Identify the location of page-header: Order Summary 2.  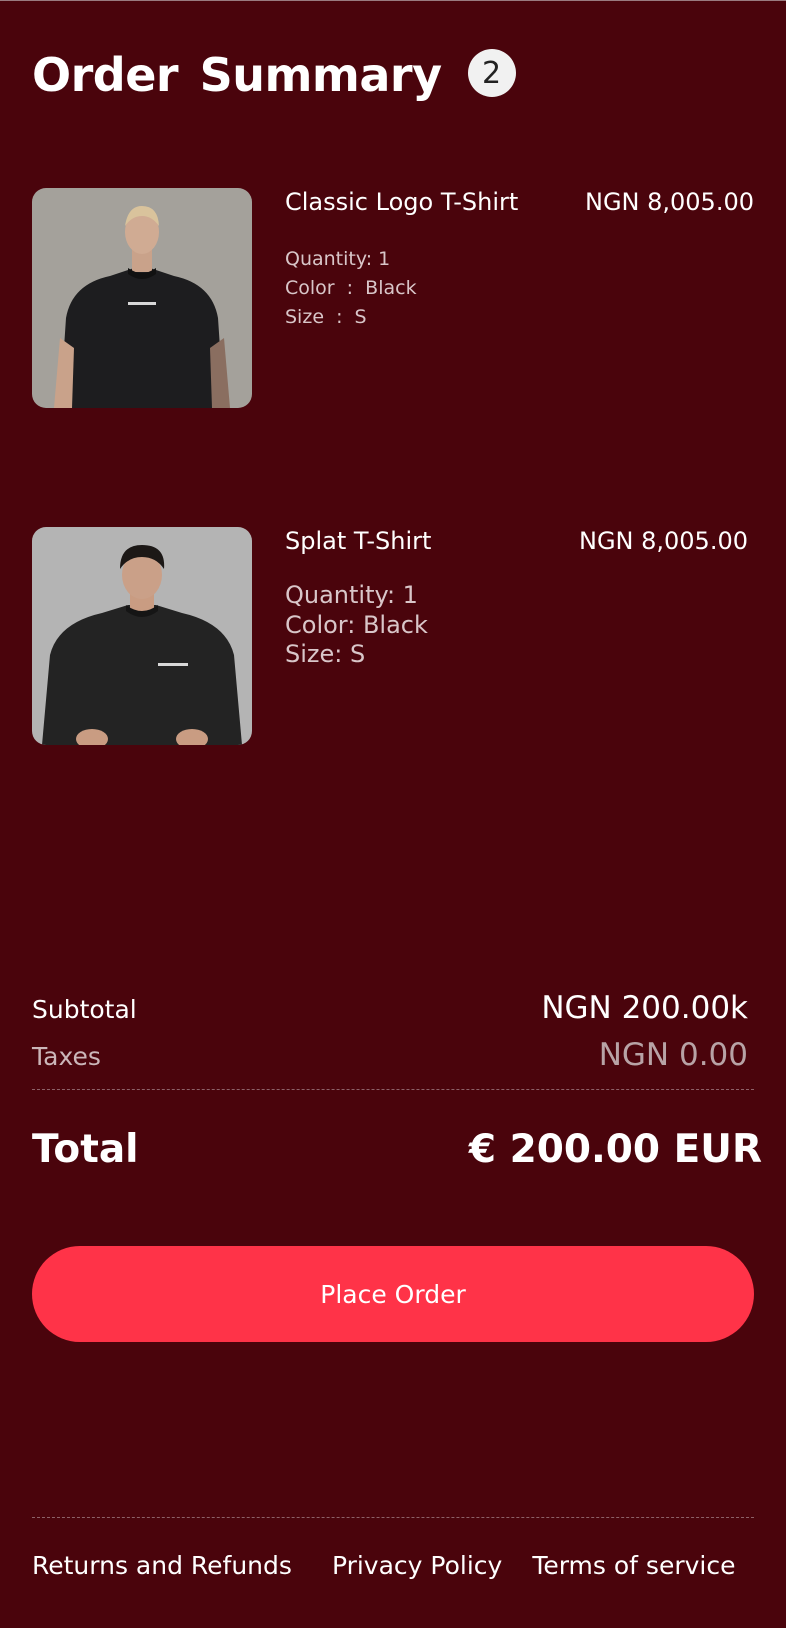
(274, 75).